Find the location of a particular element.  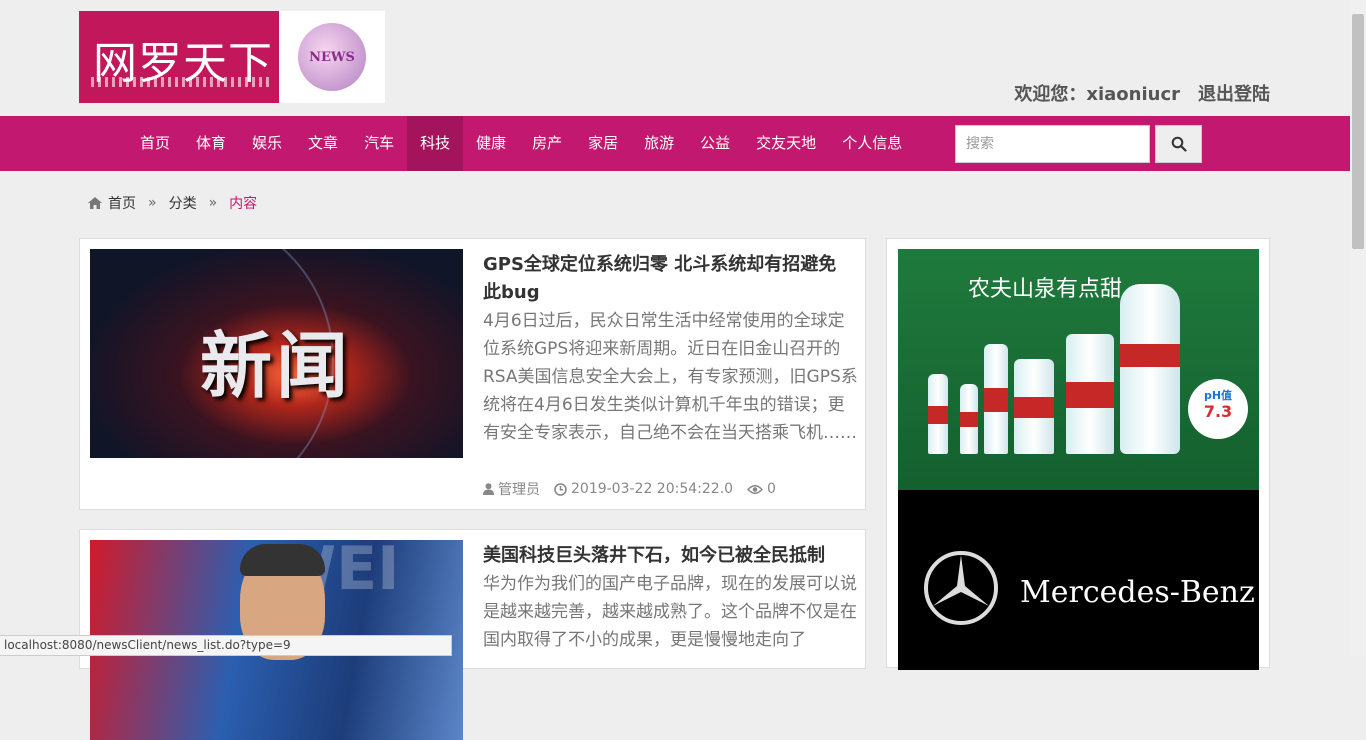

search-input: 搜索 is located at coordinates (1052, 144).